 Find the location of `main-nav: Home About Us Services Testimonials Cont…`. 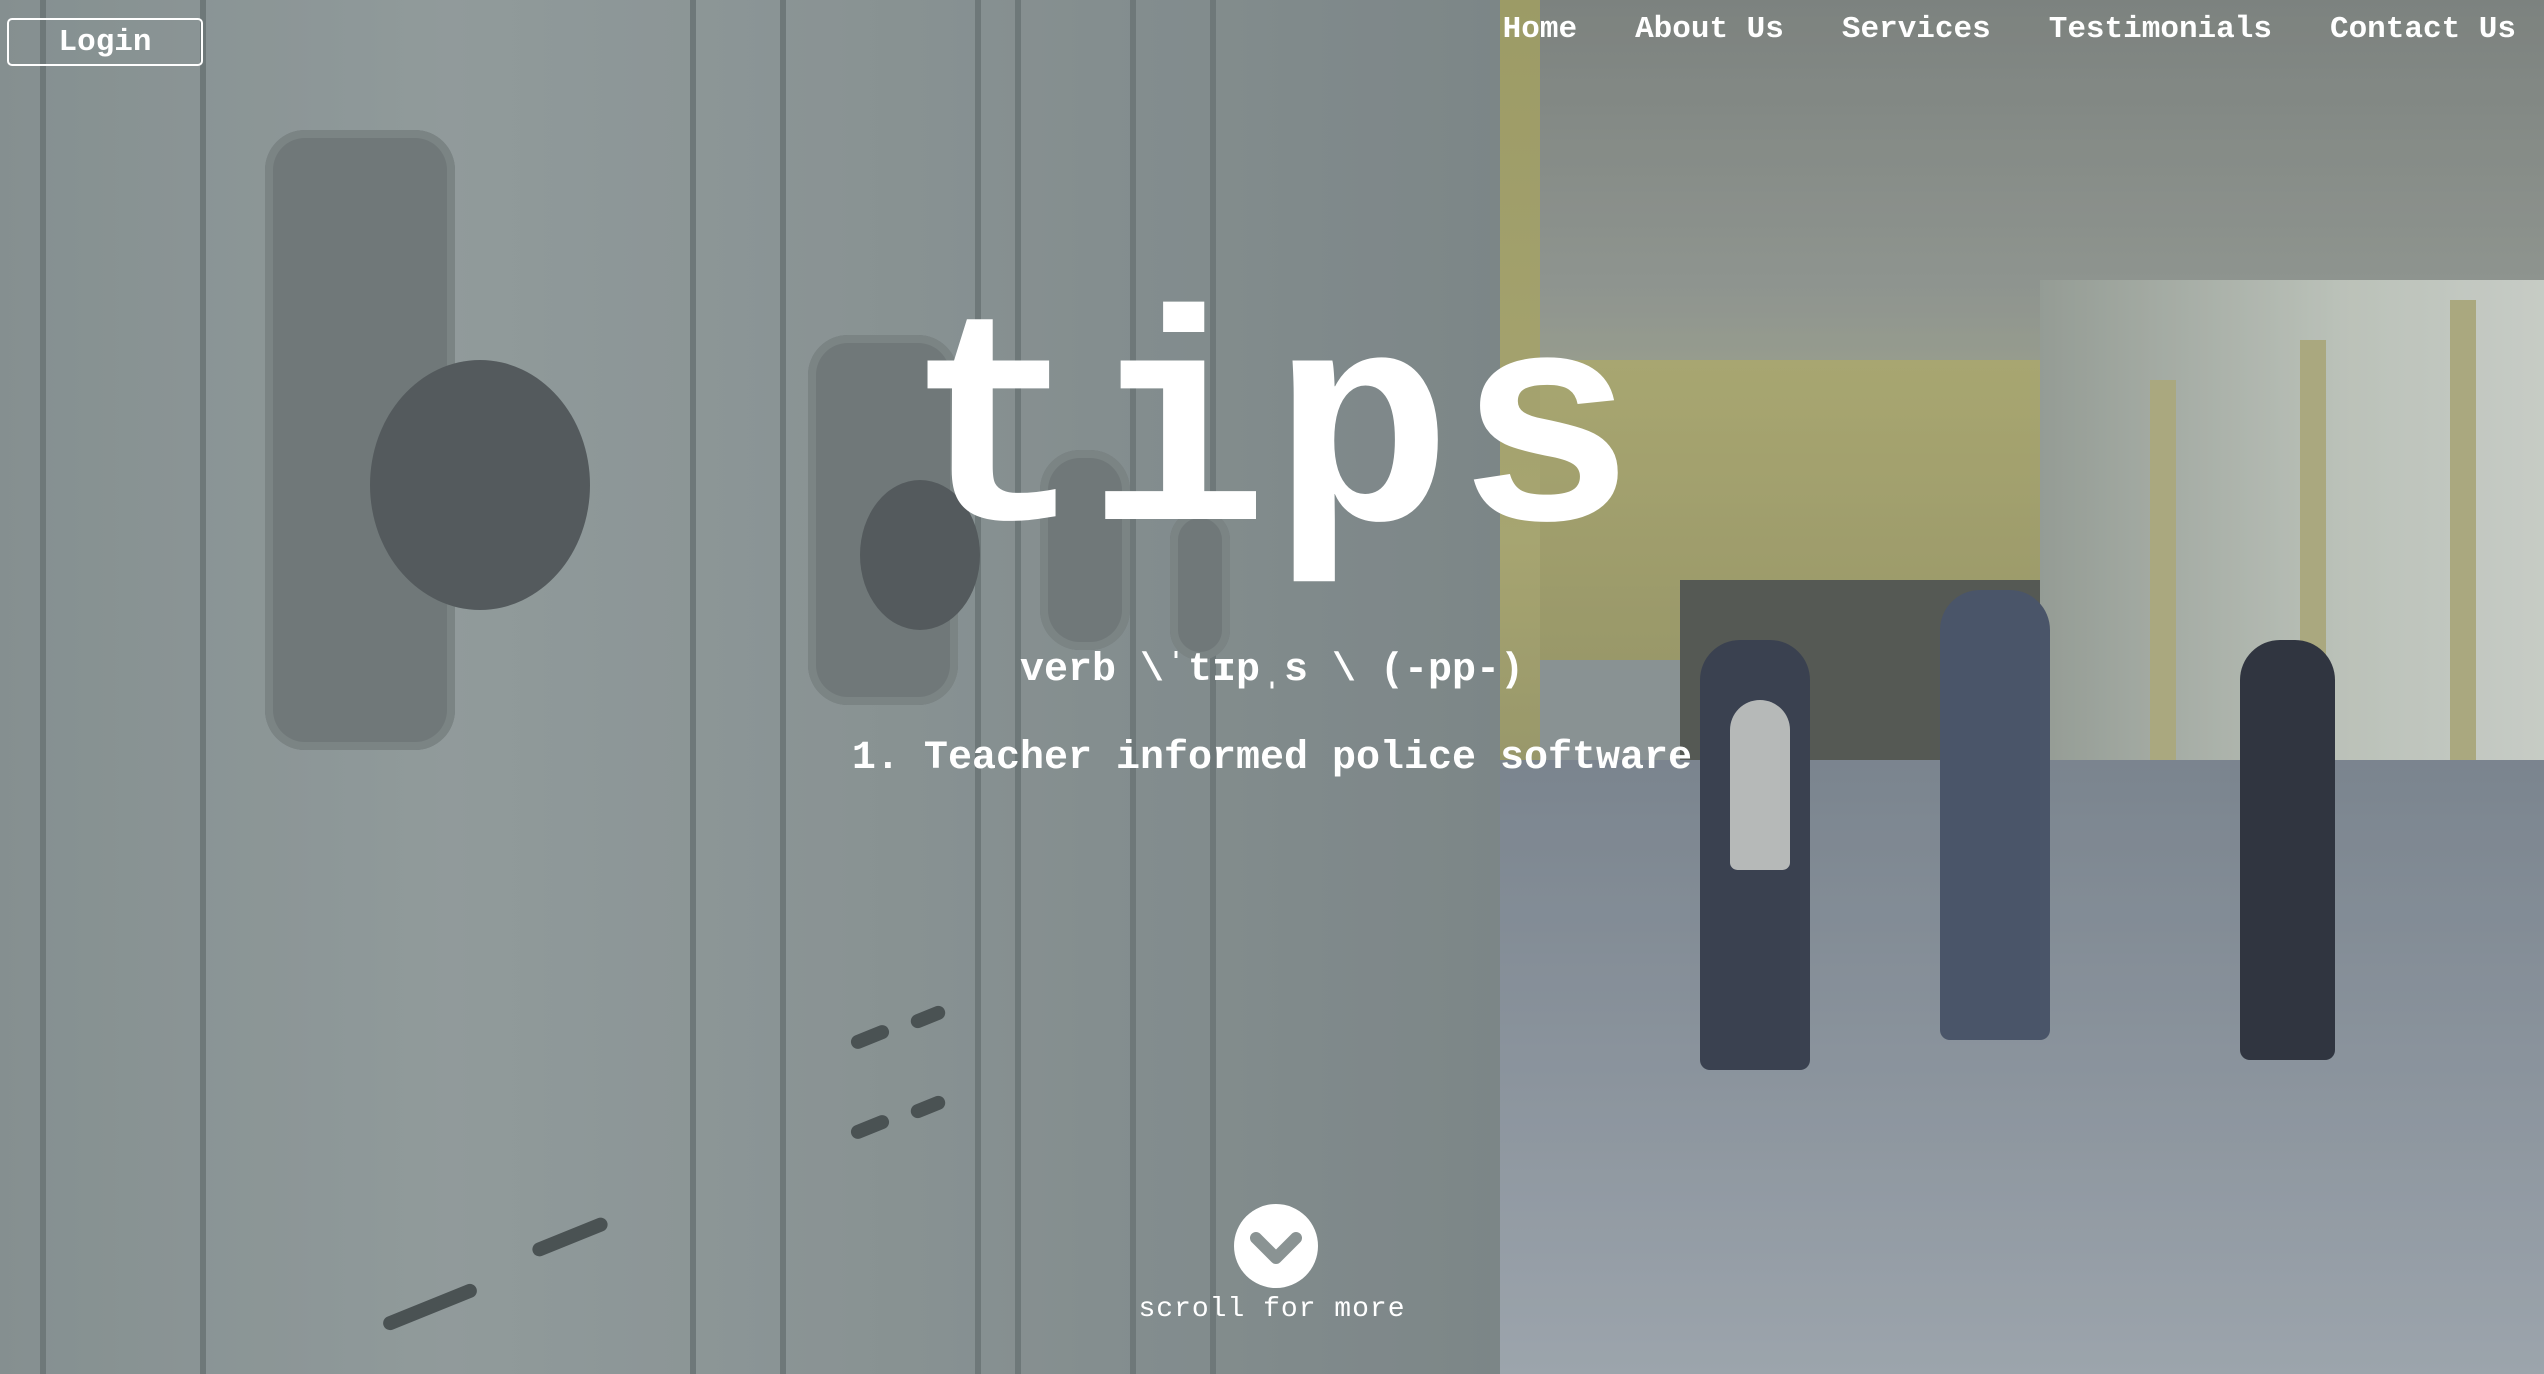

main-nav: Home About Us Services Testimonials Cont… is located at coordinates (2009, 30).